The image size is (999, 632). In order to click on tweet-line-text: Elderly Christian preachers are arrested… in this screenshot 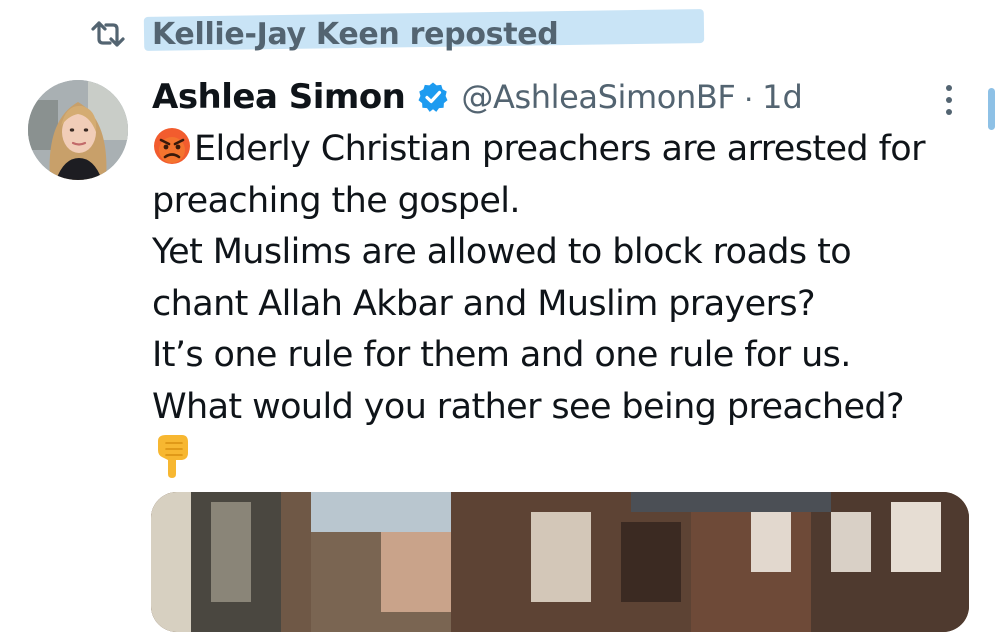, I will do `click(560, 149)`.